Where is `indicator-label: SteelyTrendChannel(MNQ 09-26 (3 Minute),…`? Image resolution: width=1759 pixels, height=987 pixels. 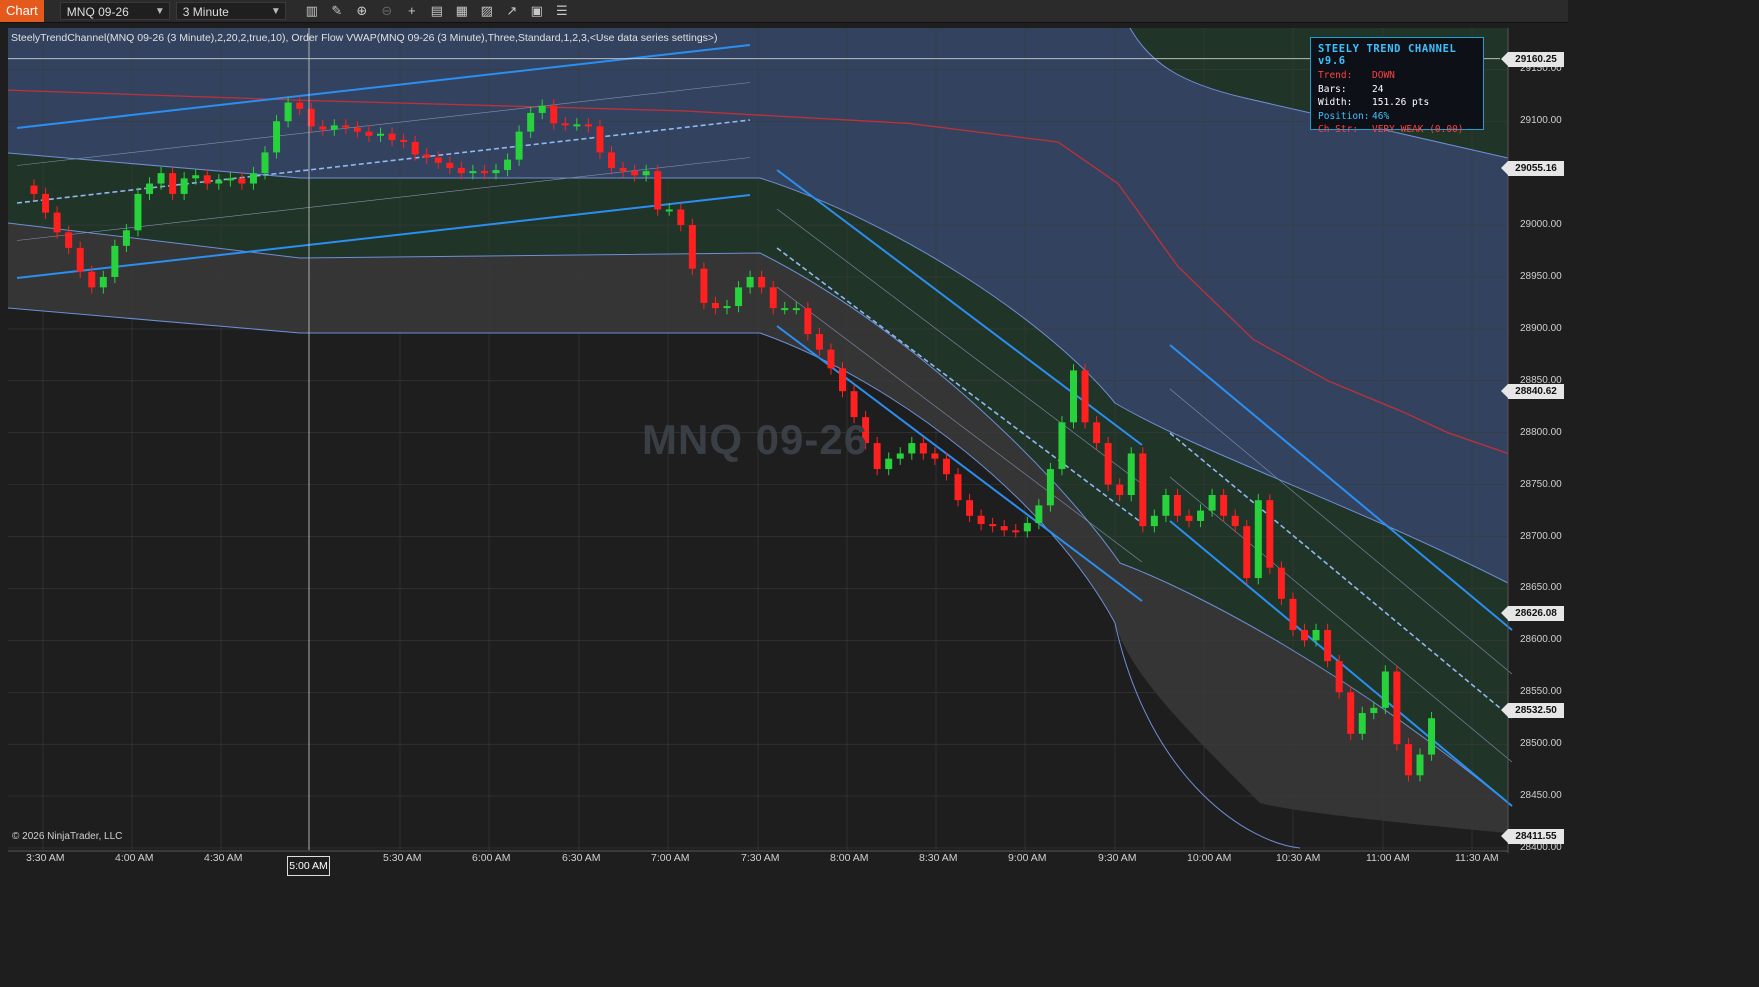 indicator-label: SteelyTrendChannel(MNQ 09-26 (3 Minute),… is located at coordinates (364, 38).